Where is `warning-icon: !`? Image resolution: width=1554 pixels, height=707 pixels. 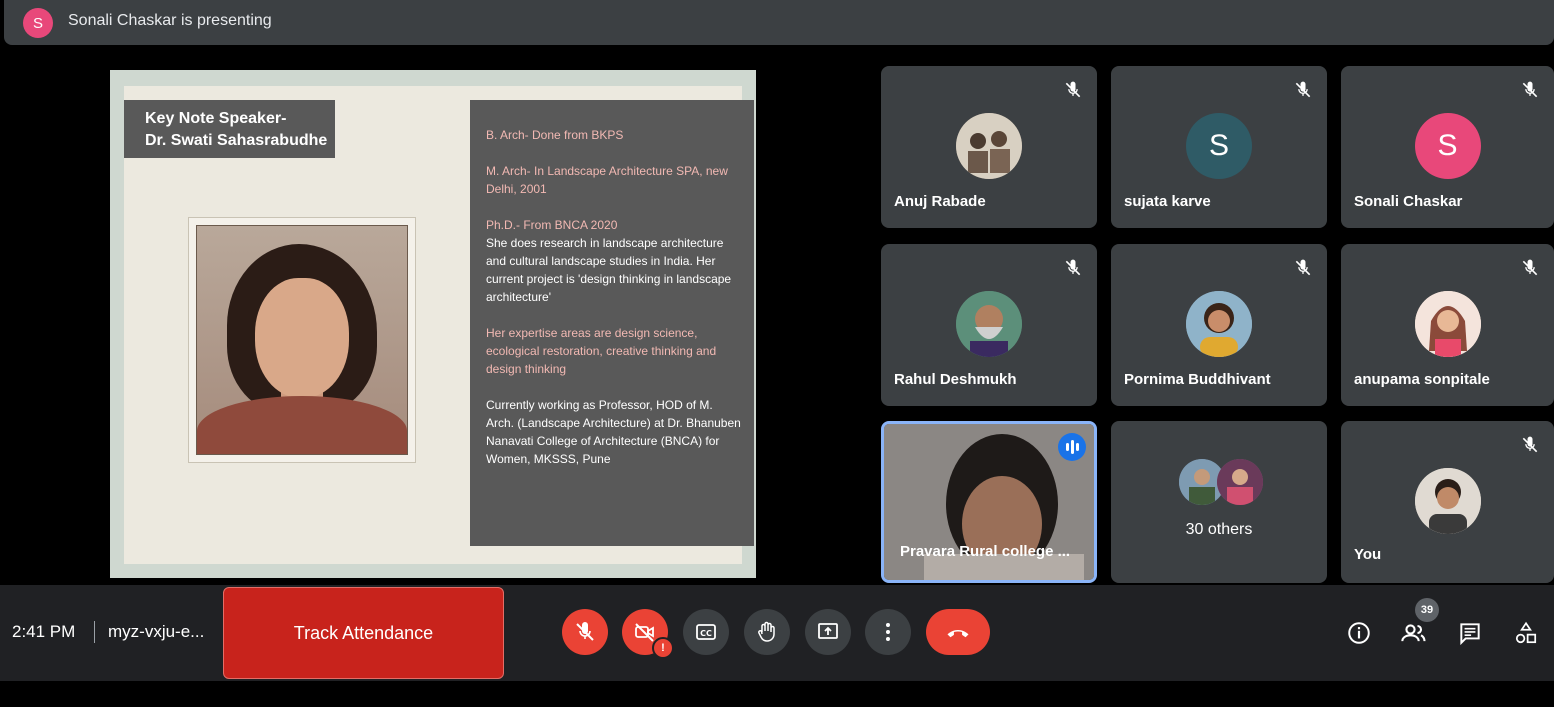
warning-icon: ! is located at coordinates (663, 648).